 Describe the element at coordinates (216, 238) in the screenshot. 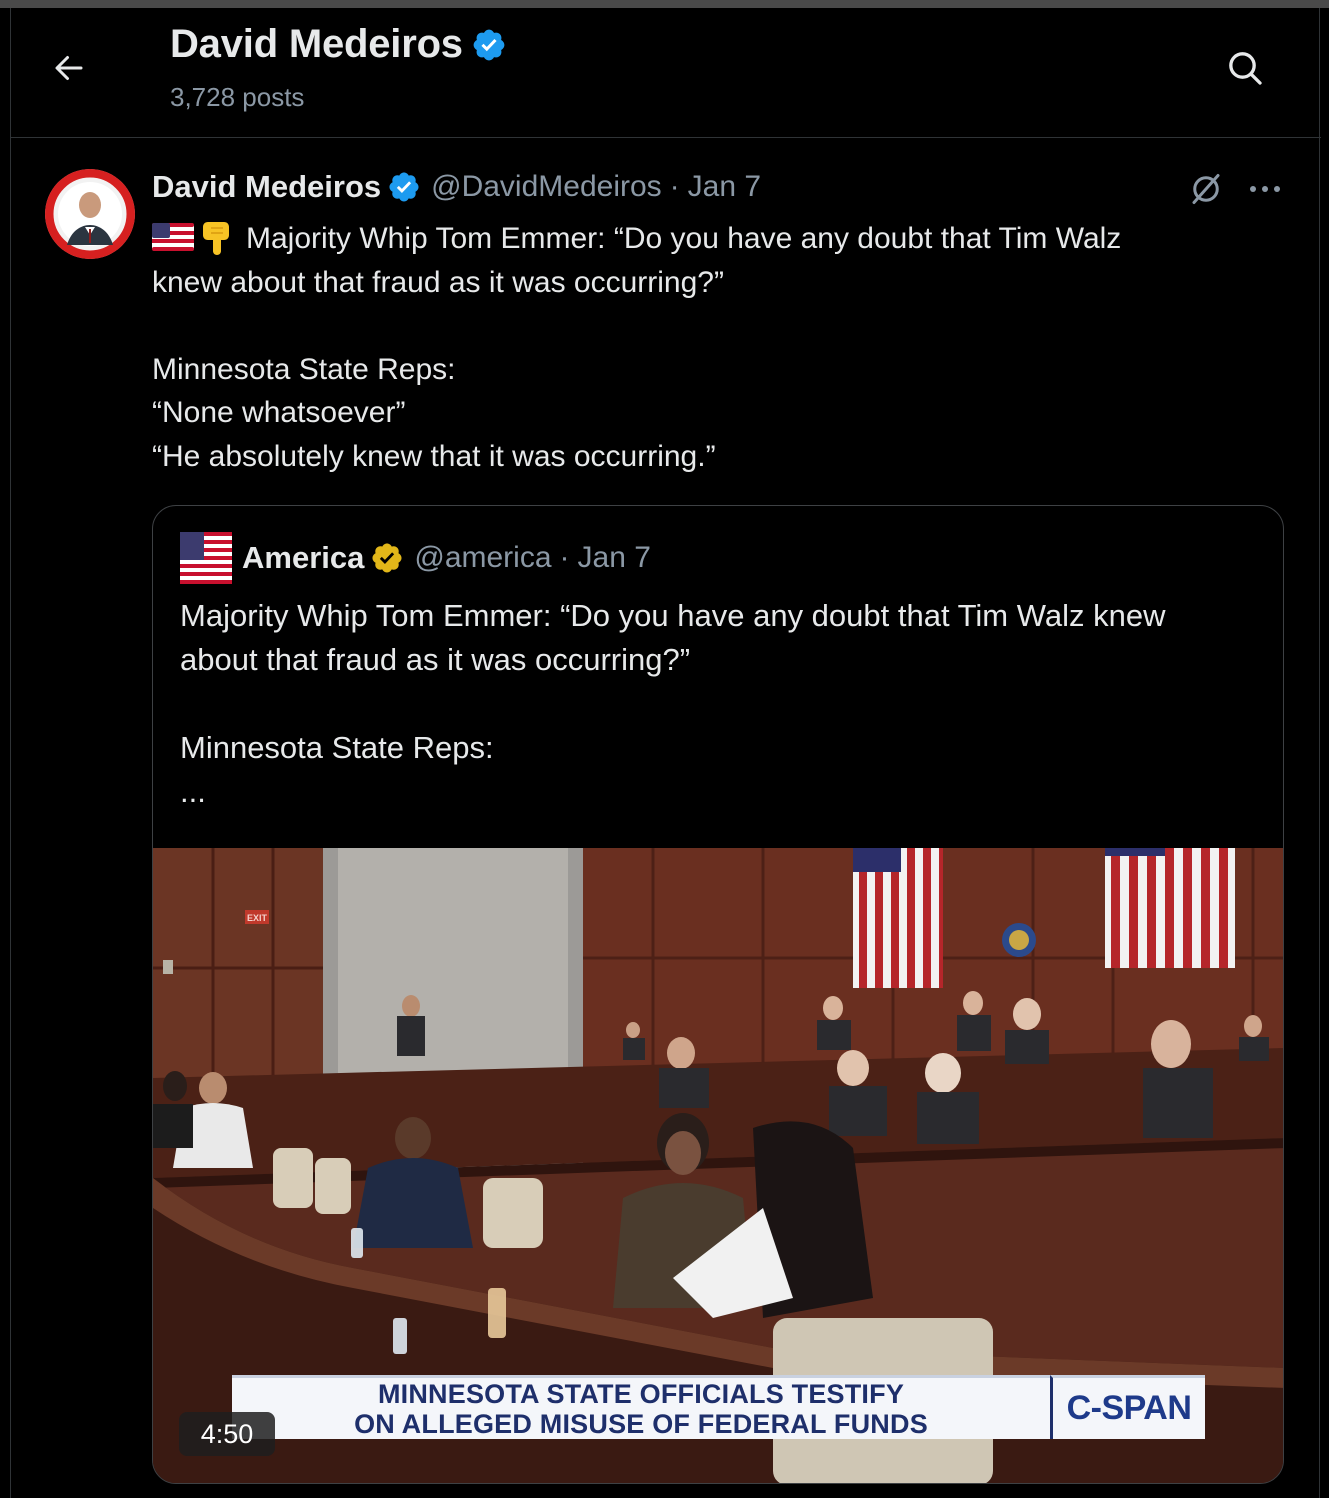

I see `pointing-down-emoji` at that location.